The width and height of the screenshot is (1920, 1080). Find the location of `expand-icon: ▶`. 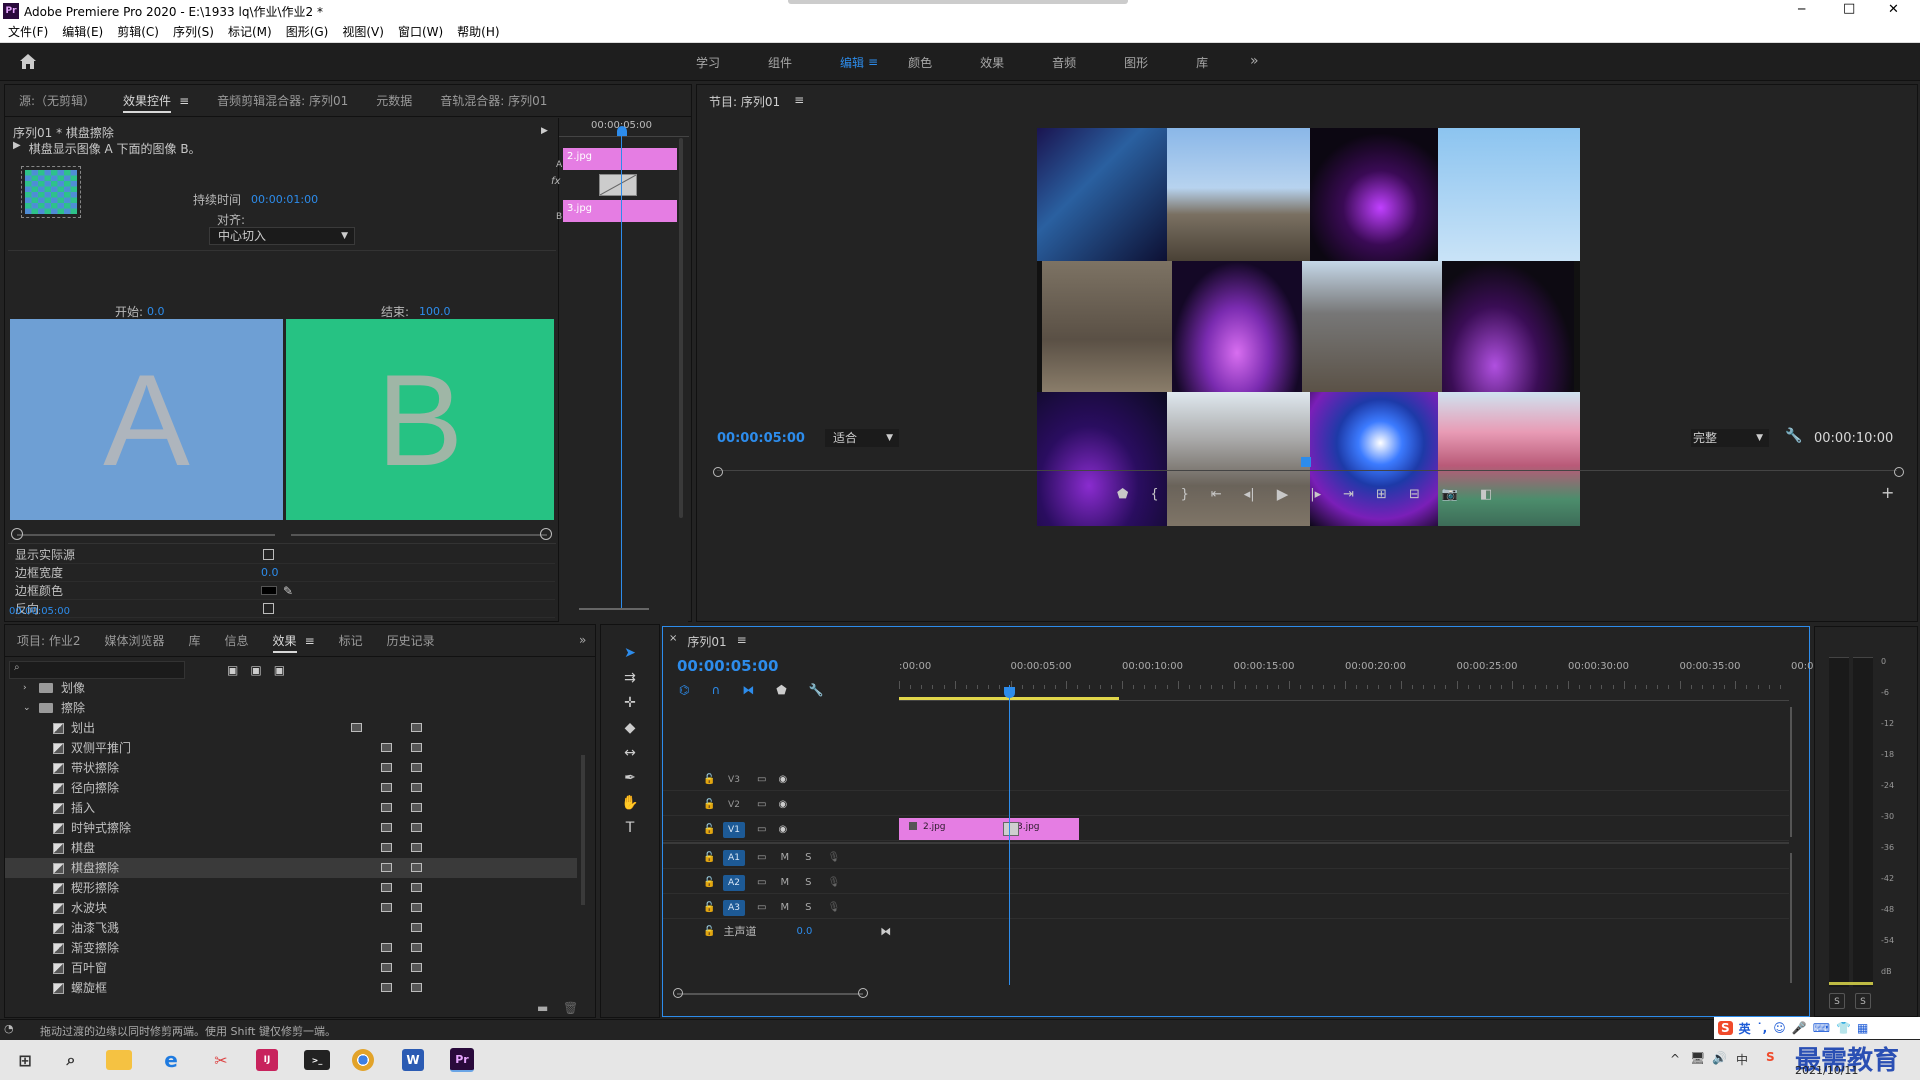

expand-icon: ▶ is located at coordinates (17, 148).